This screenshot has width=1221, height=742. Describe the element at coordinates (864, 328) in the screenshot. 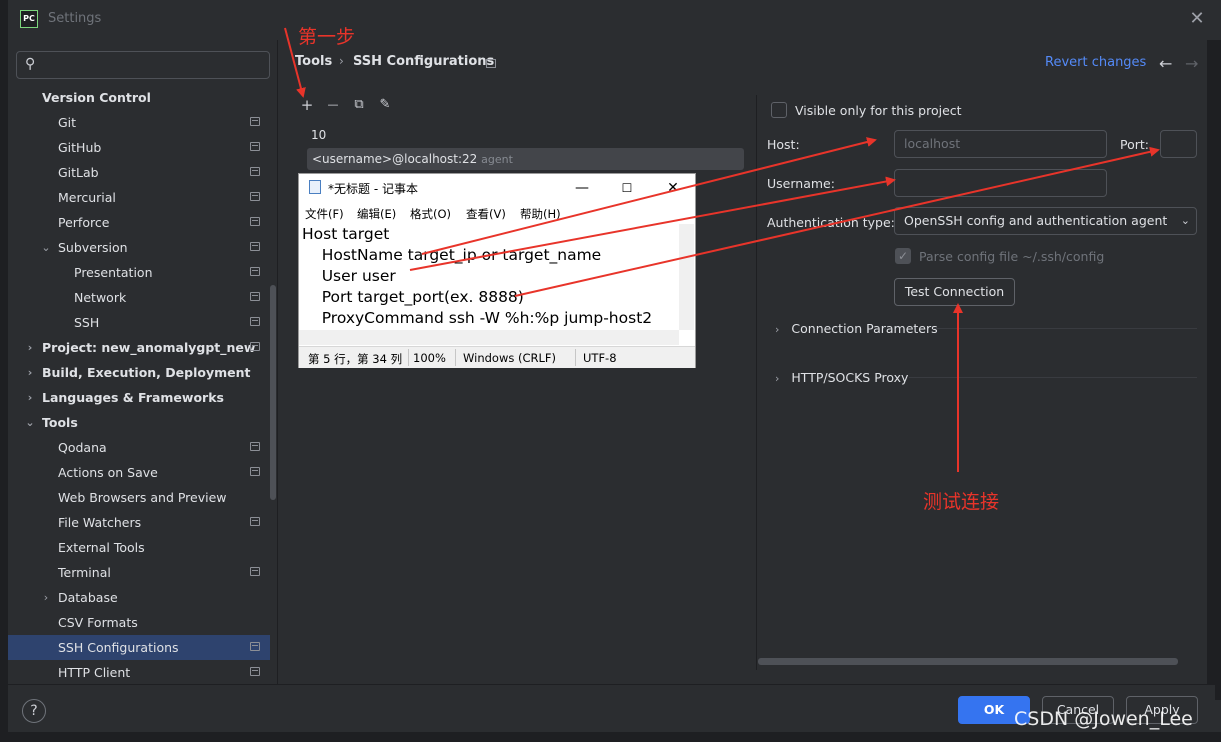

I see `section-connection-label: Connection Parameters` at that location.